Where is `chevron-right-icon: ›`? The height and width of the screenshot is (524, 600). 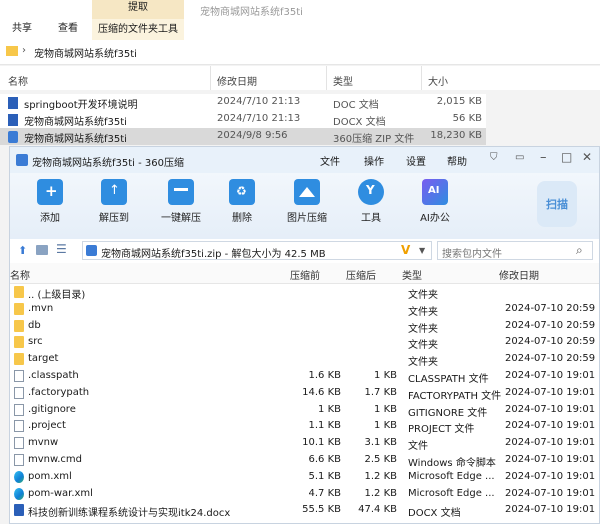
chevron-right-icon: › is located at coordinates (24, 50).